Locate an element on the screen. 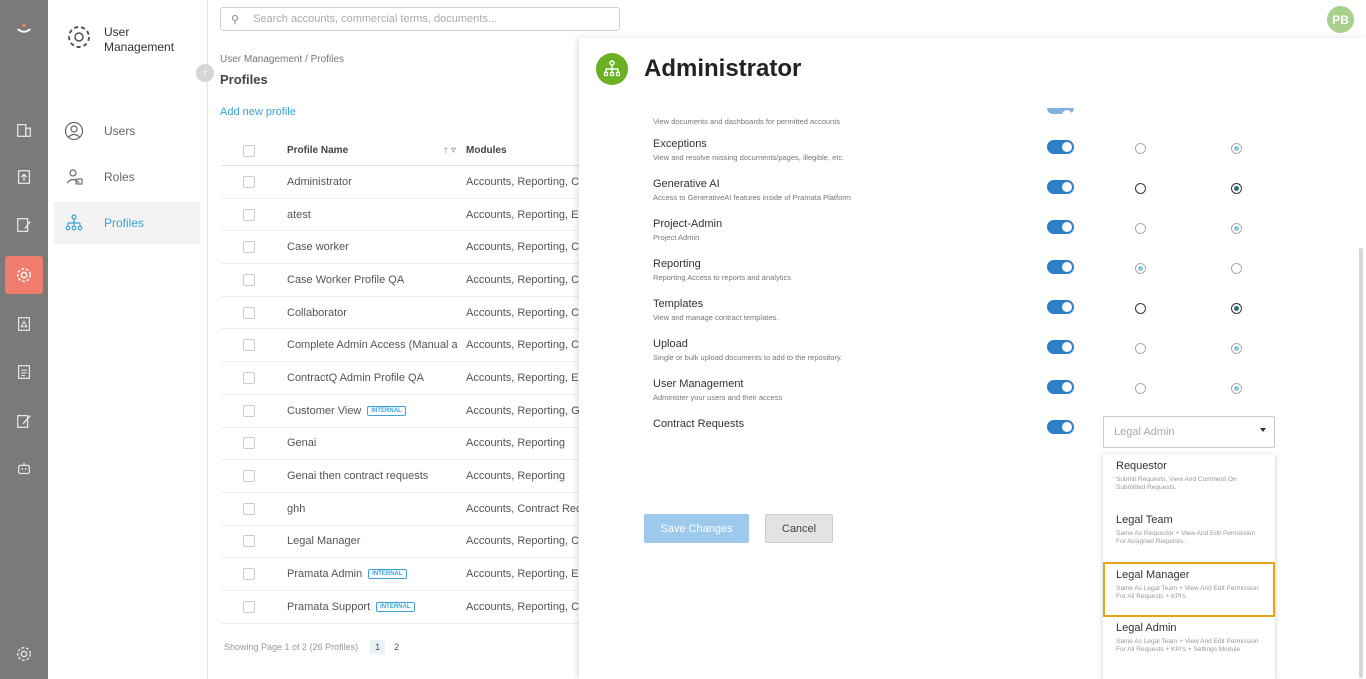  table-row: ghh Accounts, Contract Rec is located at coordinates (401, 509).